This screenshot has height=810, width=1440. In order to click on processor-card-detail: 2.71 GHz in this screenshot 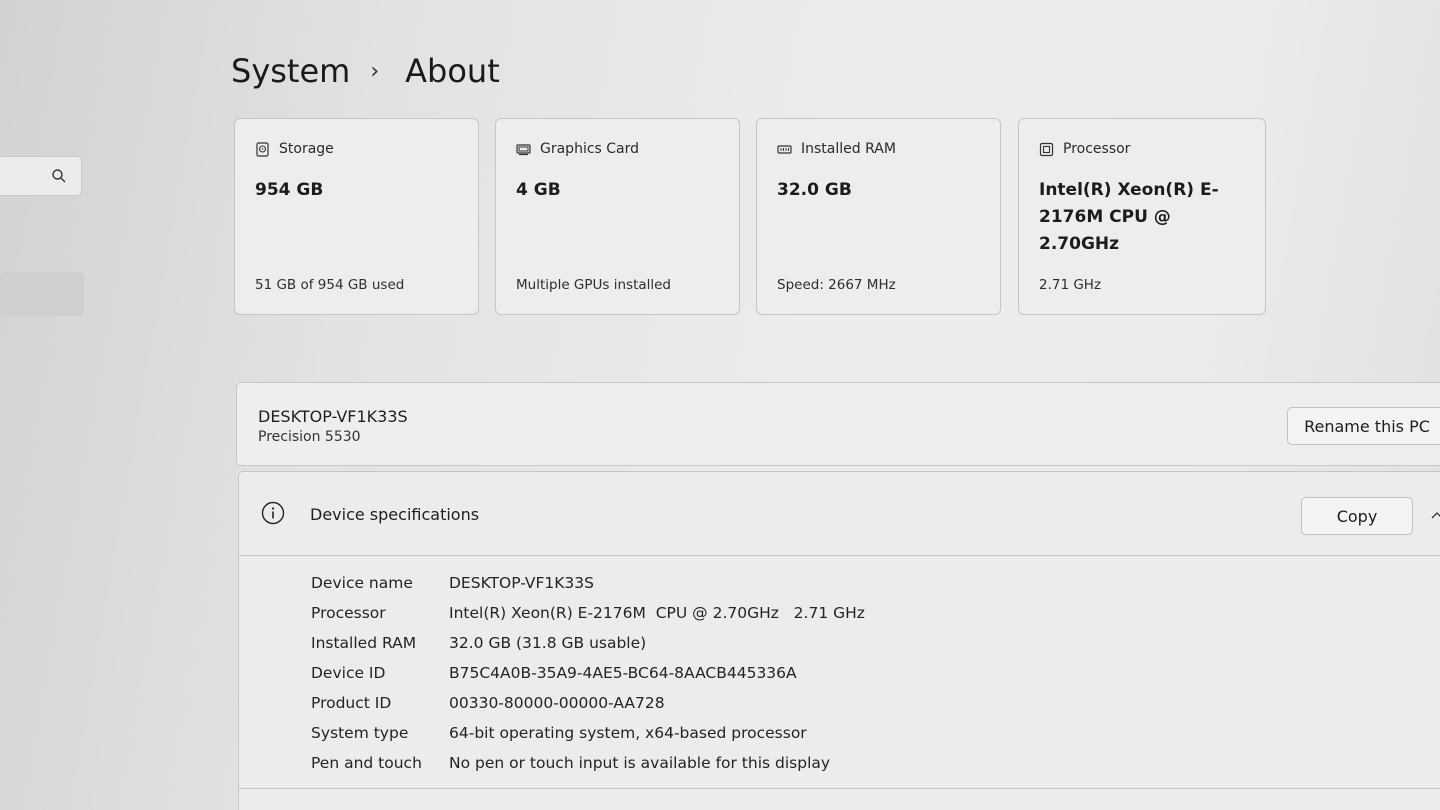, I will do `click(1070, 285)`.